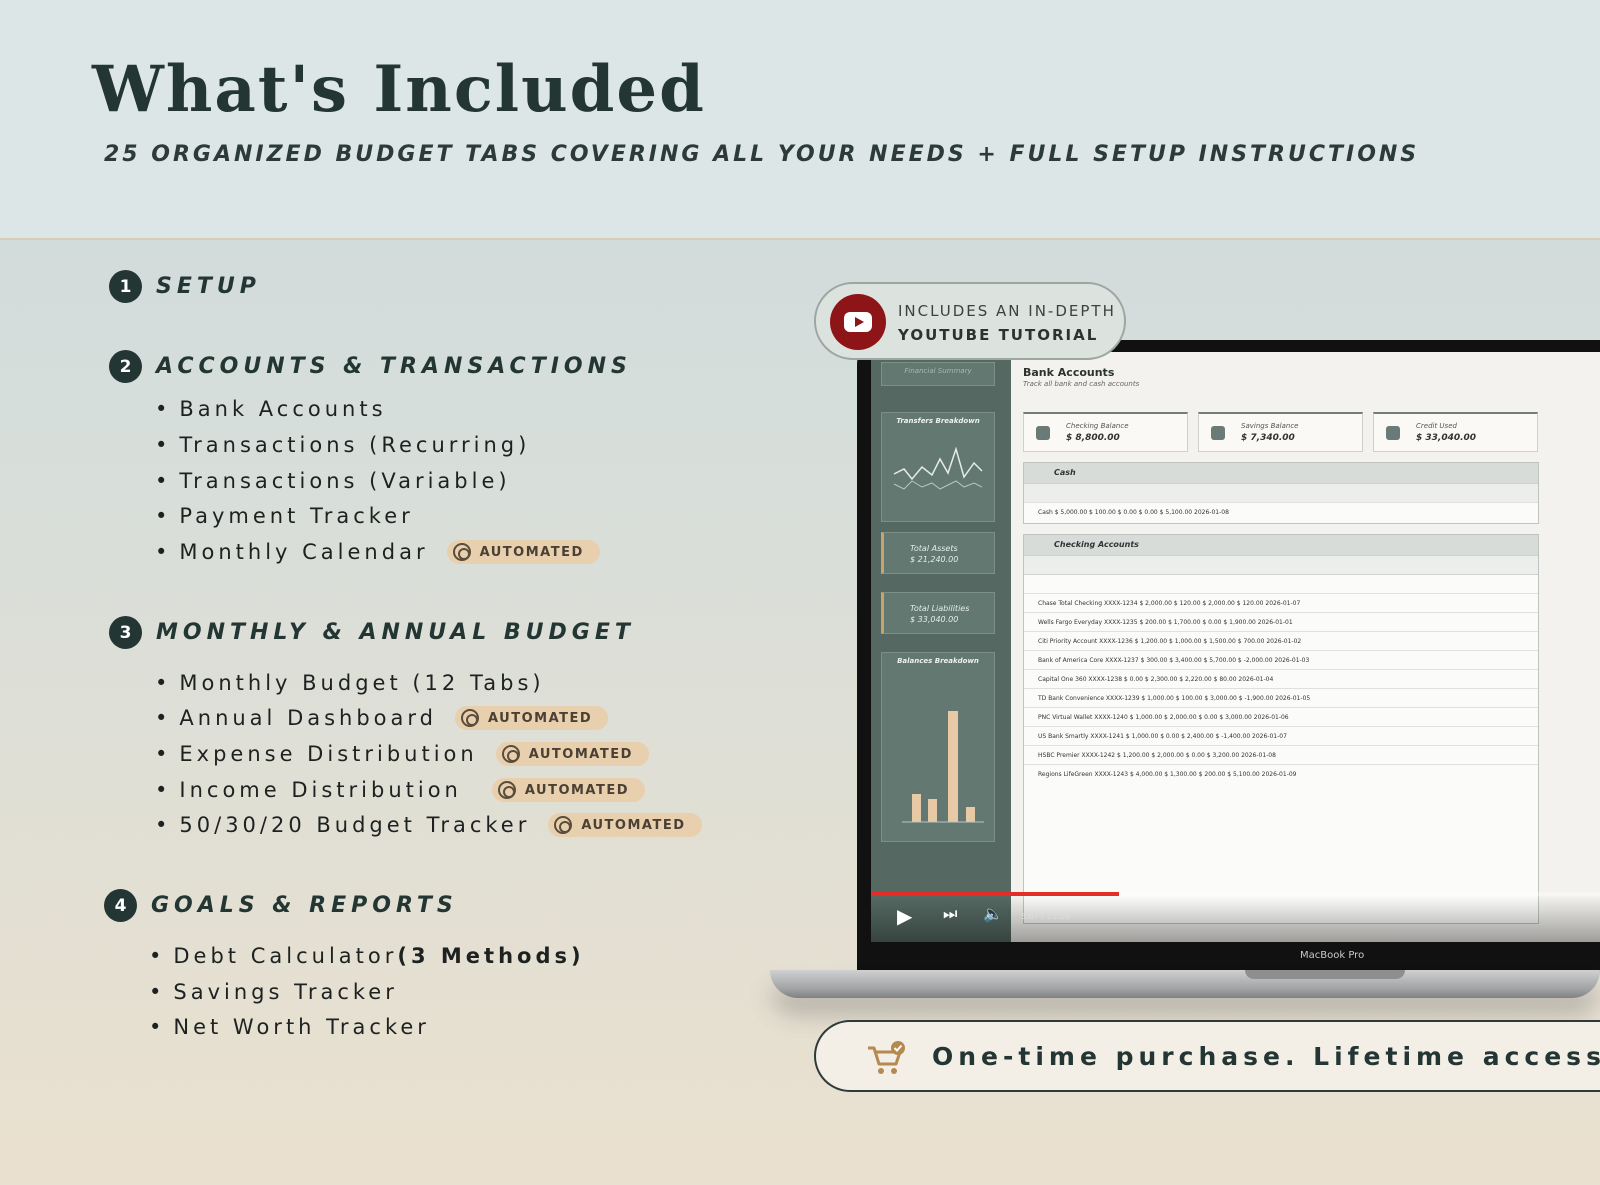 Image resolution: width=1600 pixels, height=1185 pixels. Describe the element at coordinates (1218, 433) in the screenshot. I see `savings-icon` at that location.